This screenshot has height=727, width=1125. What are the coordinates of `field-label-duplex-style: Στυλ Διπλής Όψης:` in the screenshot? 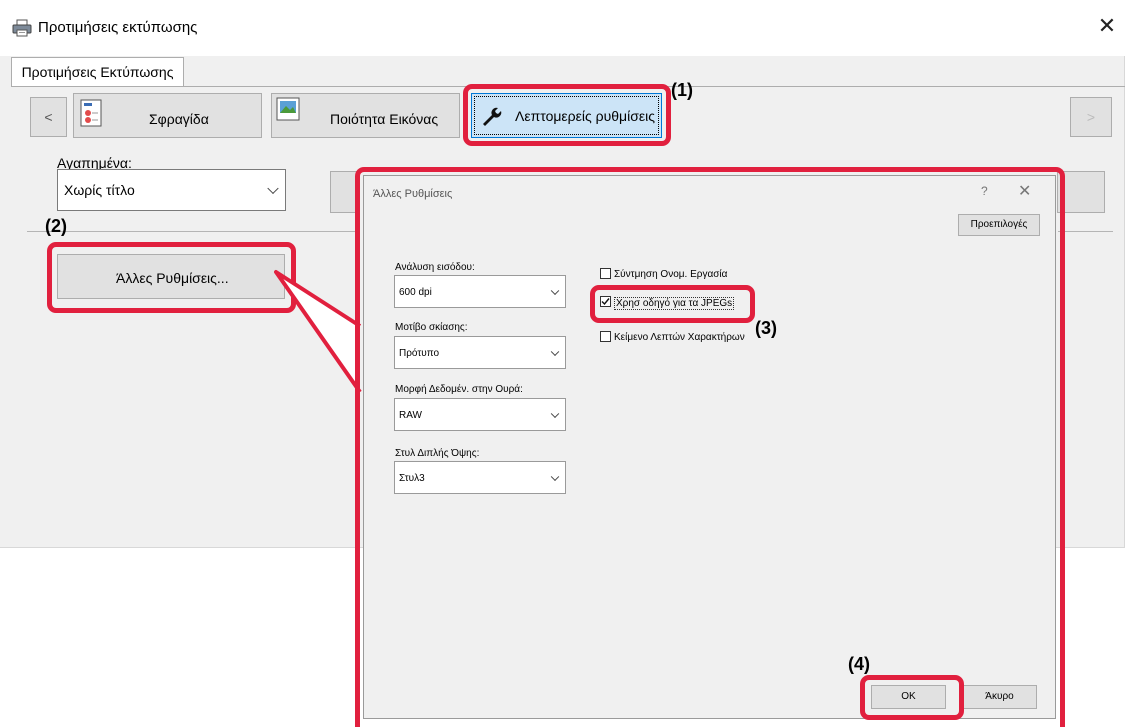 It's located at (437, 453).